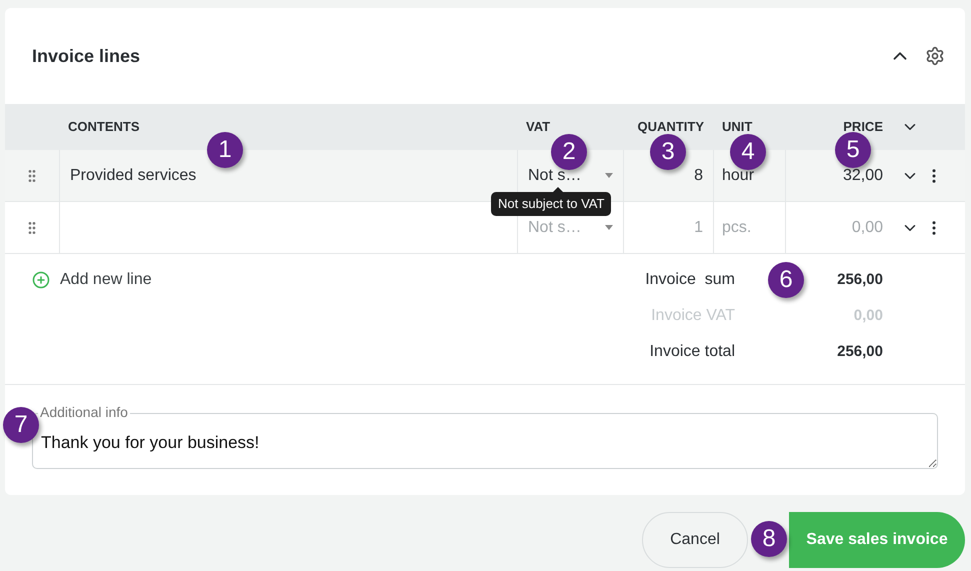  What do you see at coordinates (737, 126) in the screenshot?
I see `column-header: UNIT` at bounding box center [737, 126].